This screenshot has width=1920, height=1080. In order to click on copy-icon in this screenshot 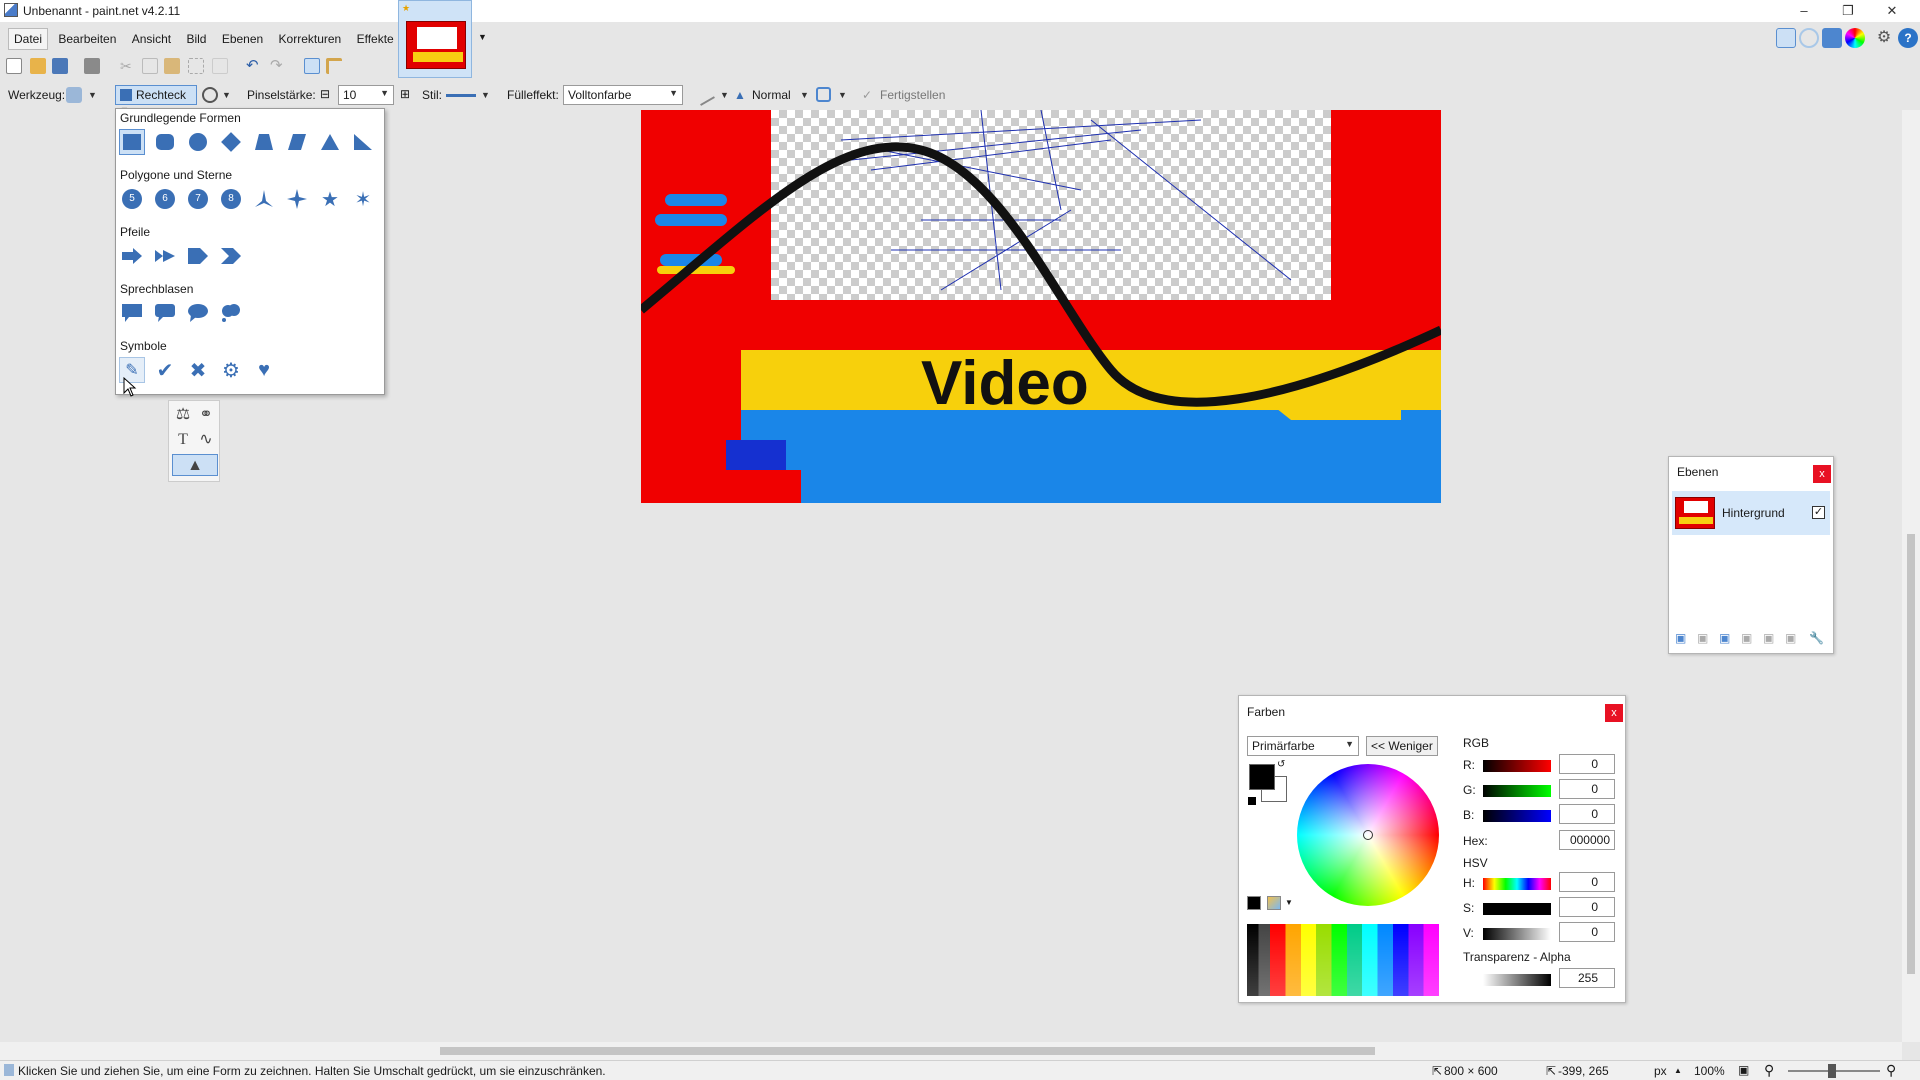, I will do `click(150, 66)`.